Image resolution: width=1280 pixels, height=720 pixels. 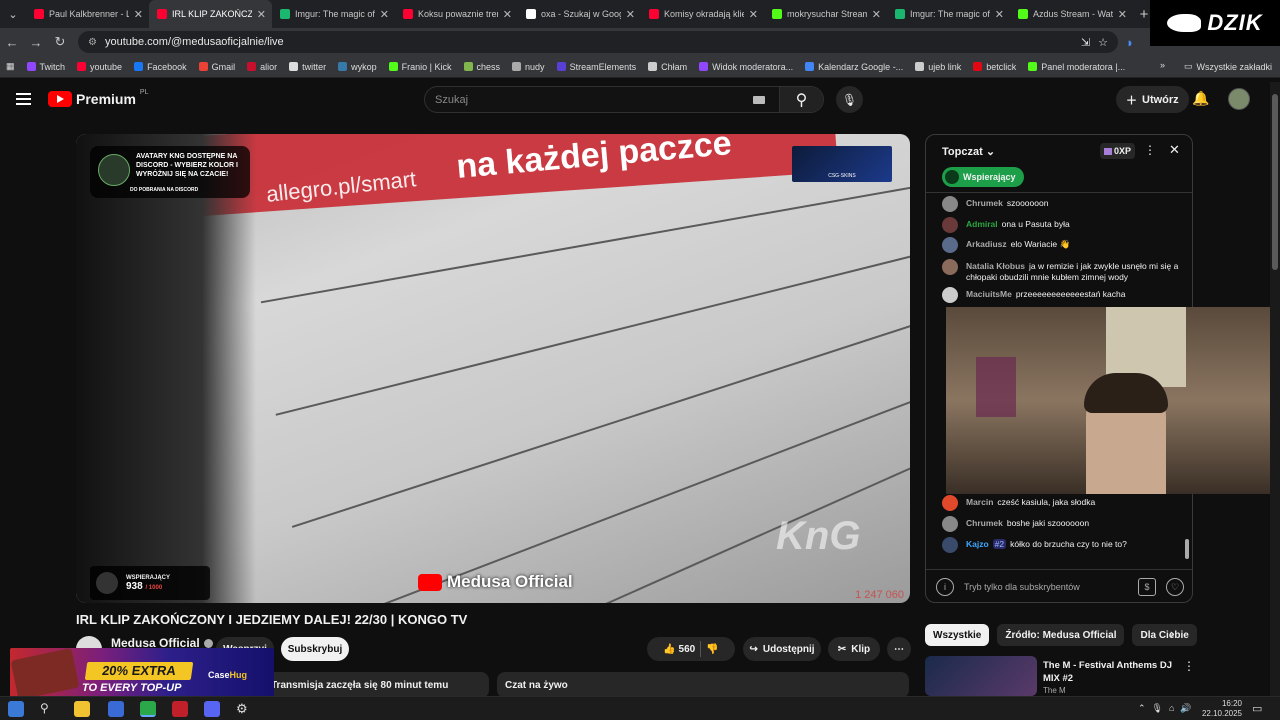 What do you see at coordinates (1062, 225) in the screenshot?
I see `chat-message: Admiral ona u Pasuta była` at bounding box center [1062, 225].